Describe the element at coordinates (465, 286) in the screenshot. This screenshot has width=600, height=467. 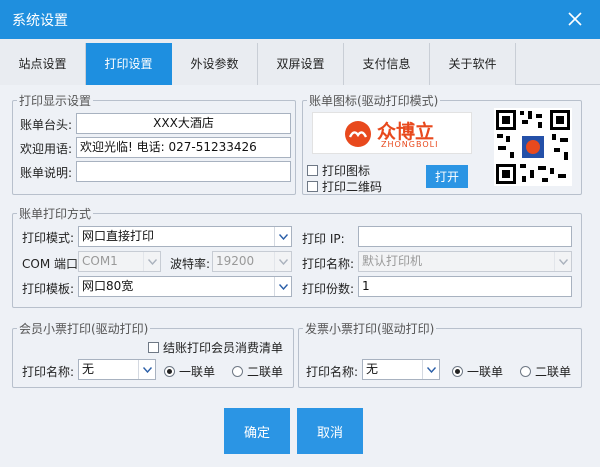
I see `print-copies-input: 1` at that location.